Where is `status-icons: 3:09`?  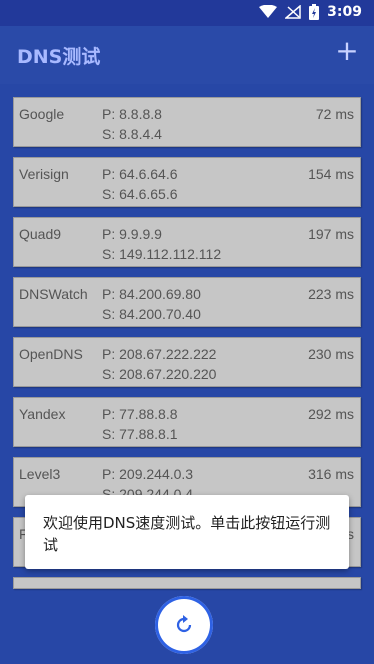
status-icons: 3:09 is located at coordinates (310, 12).